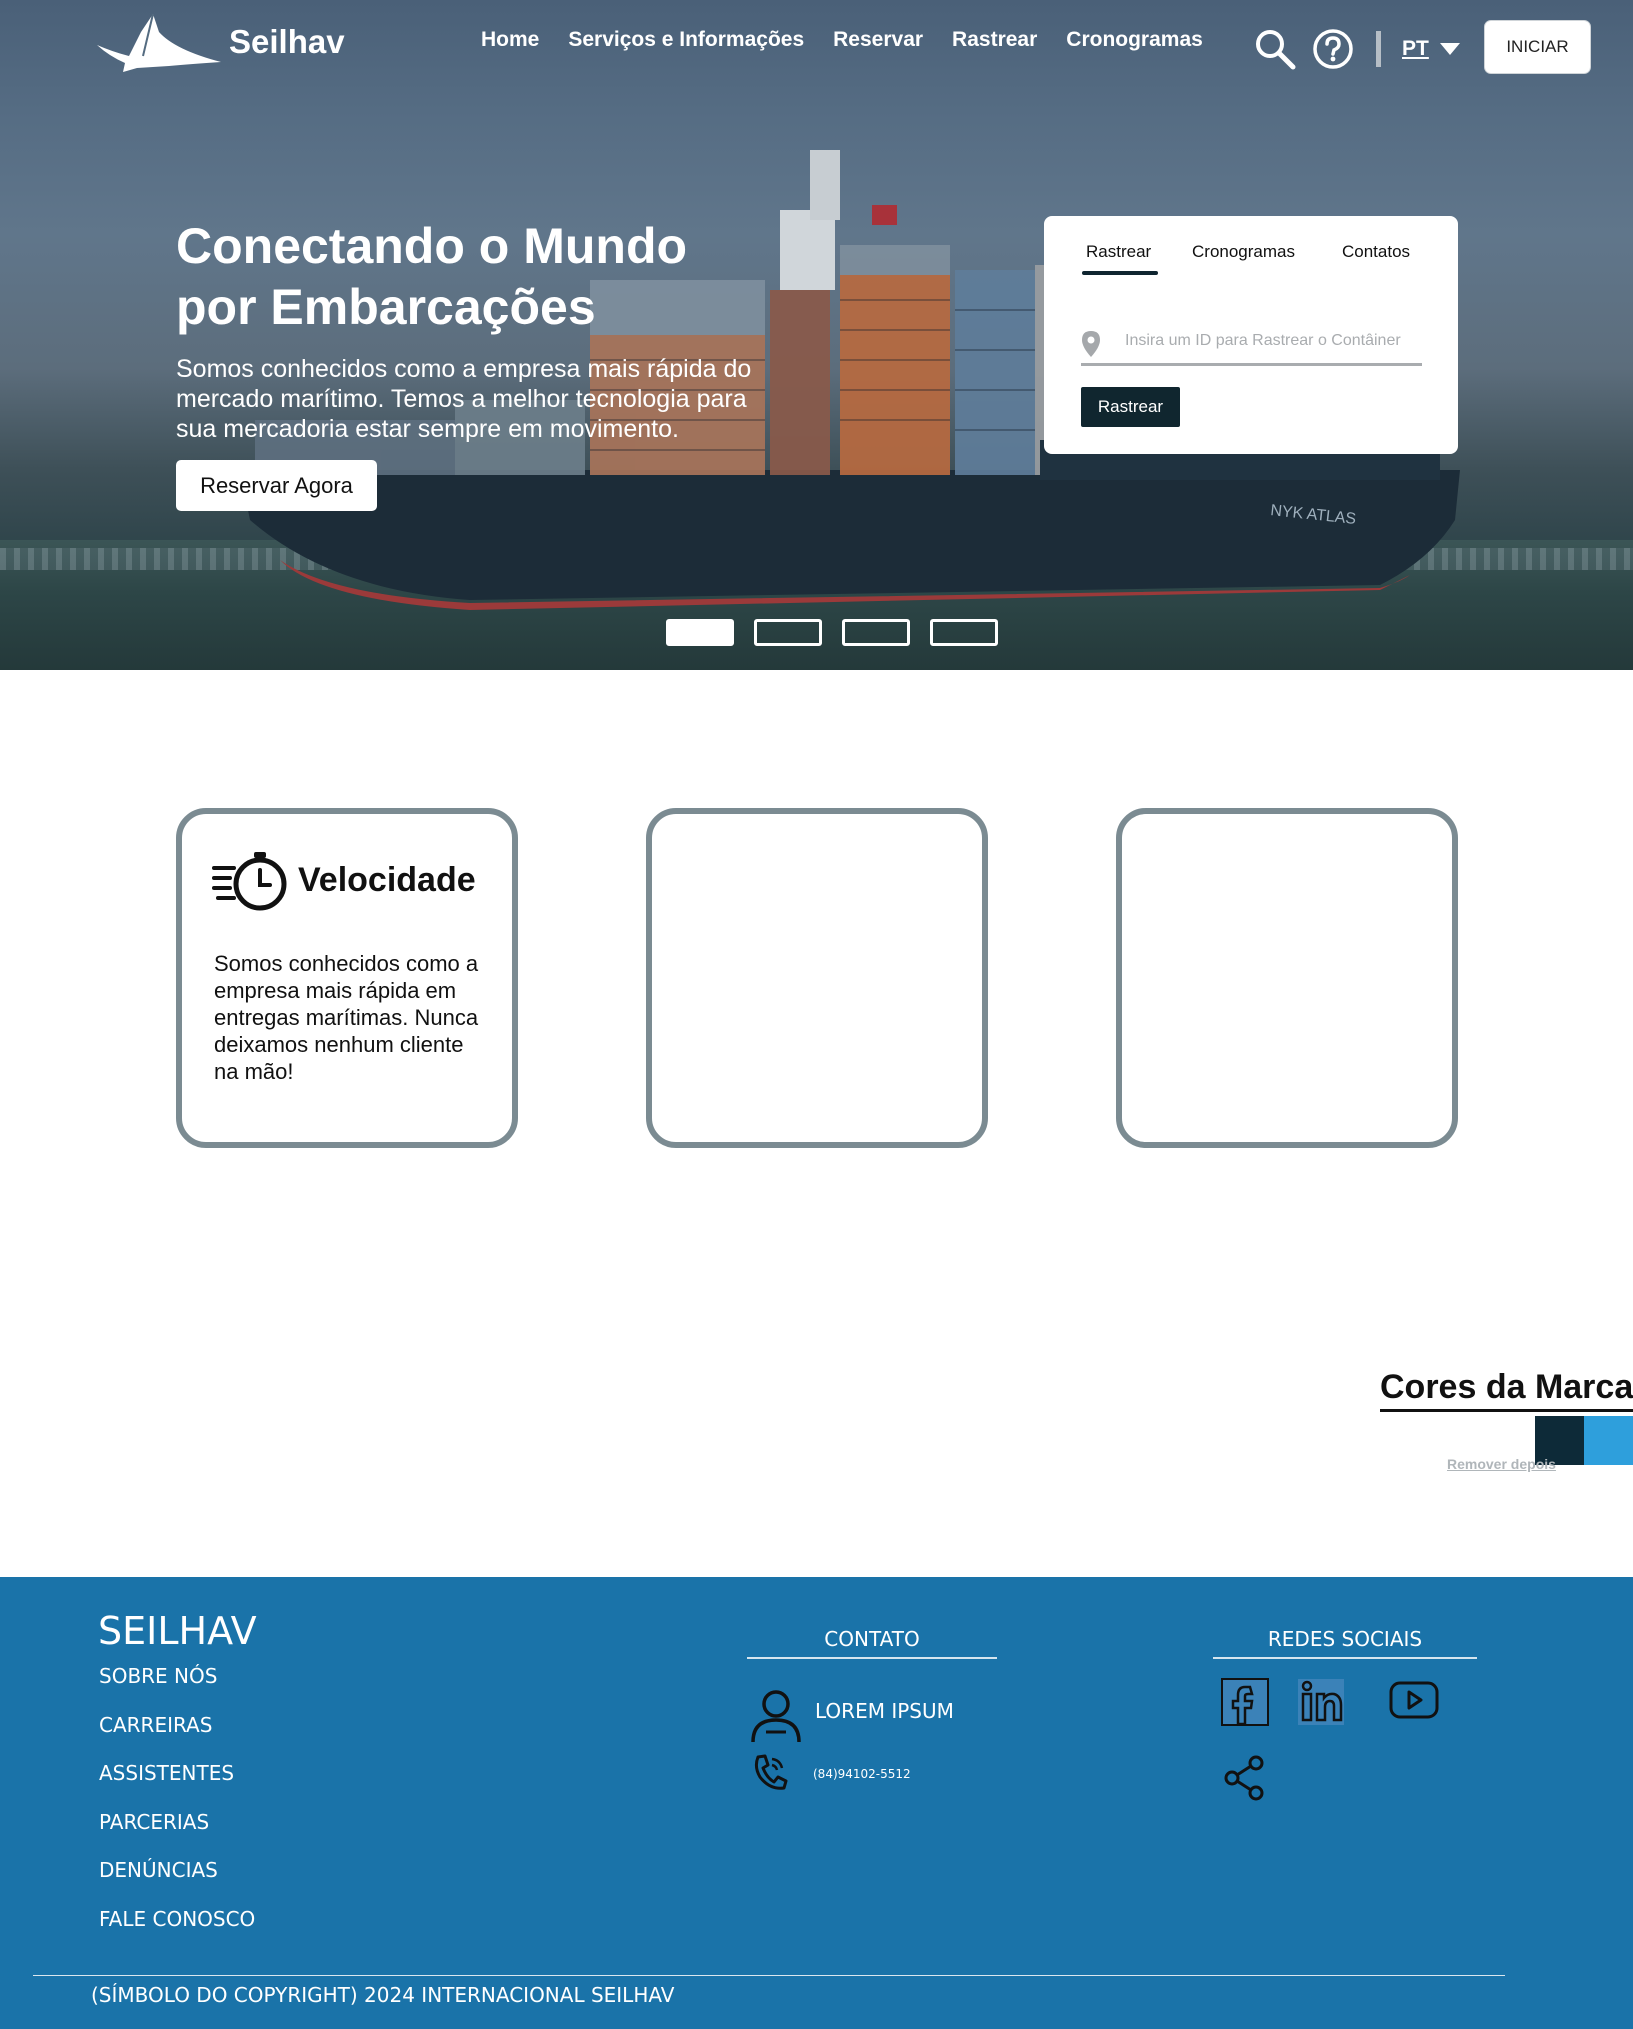 The height and width of the screenshot is (2029, 1633). I want to click on stopwatch-speed-icon, so click(249, 881).